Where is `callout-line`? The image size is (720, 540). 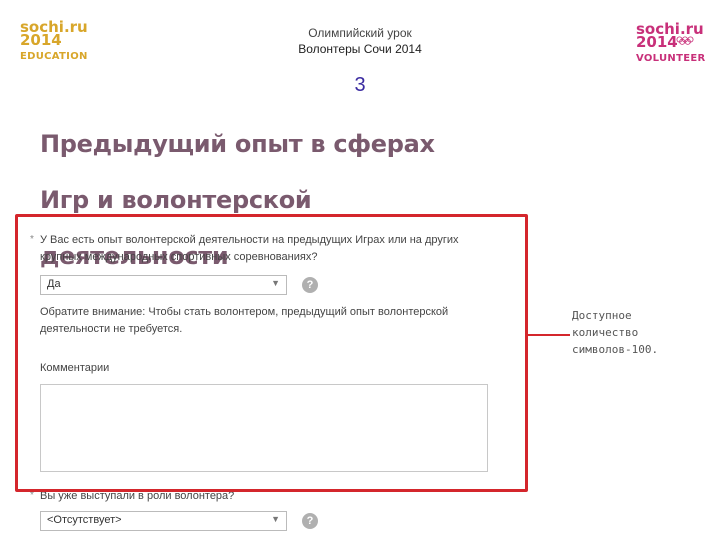 callout-line is located at coordinates (549, 335).